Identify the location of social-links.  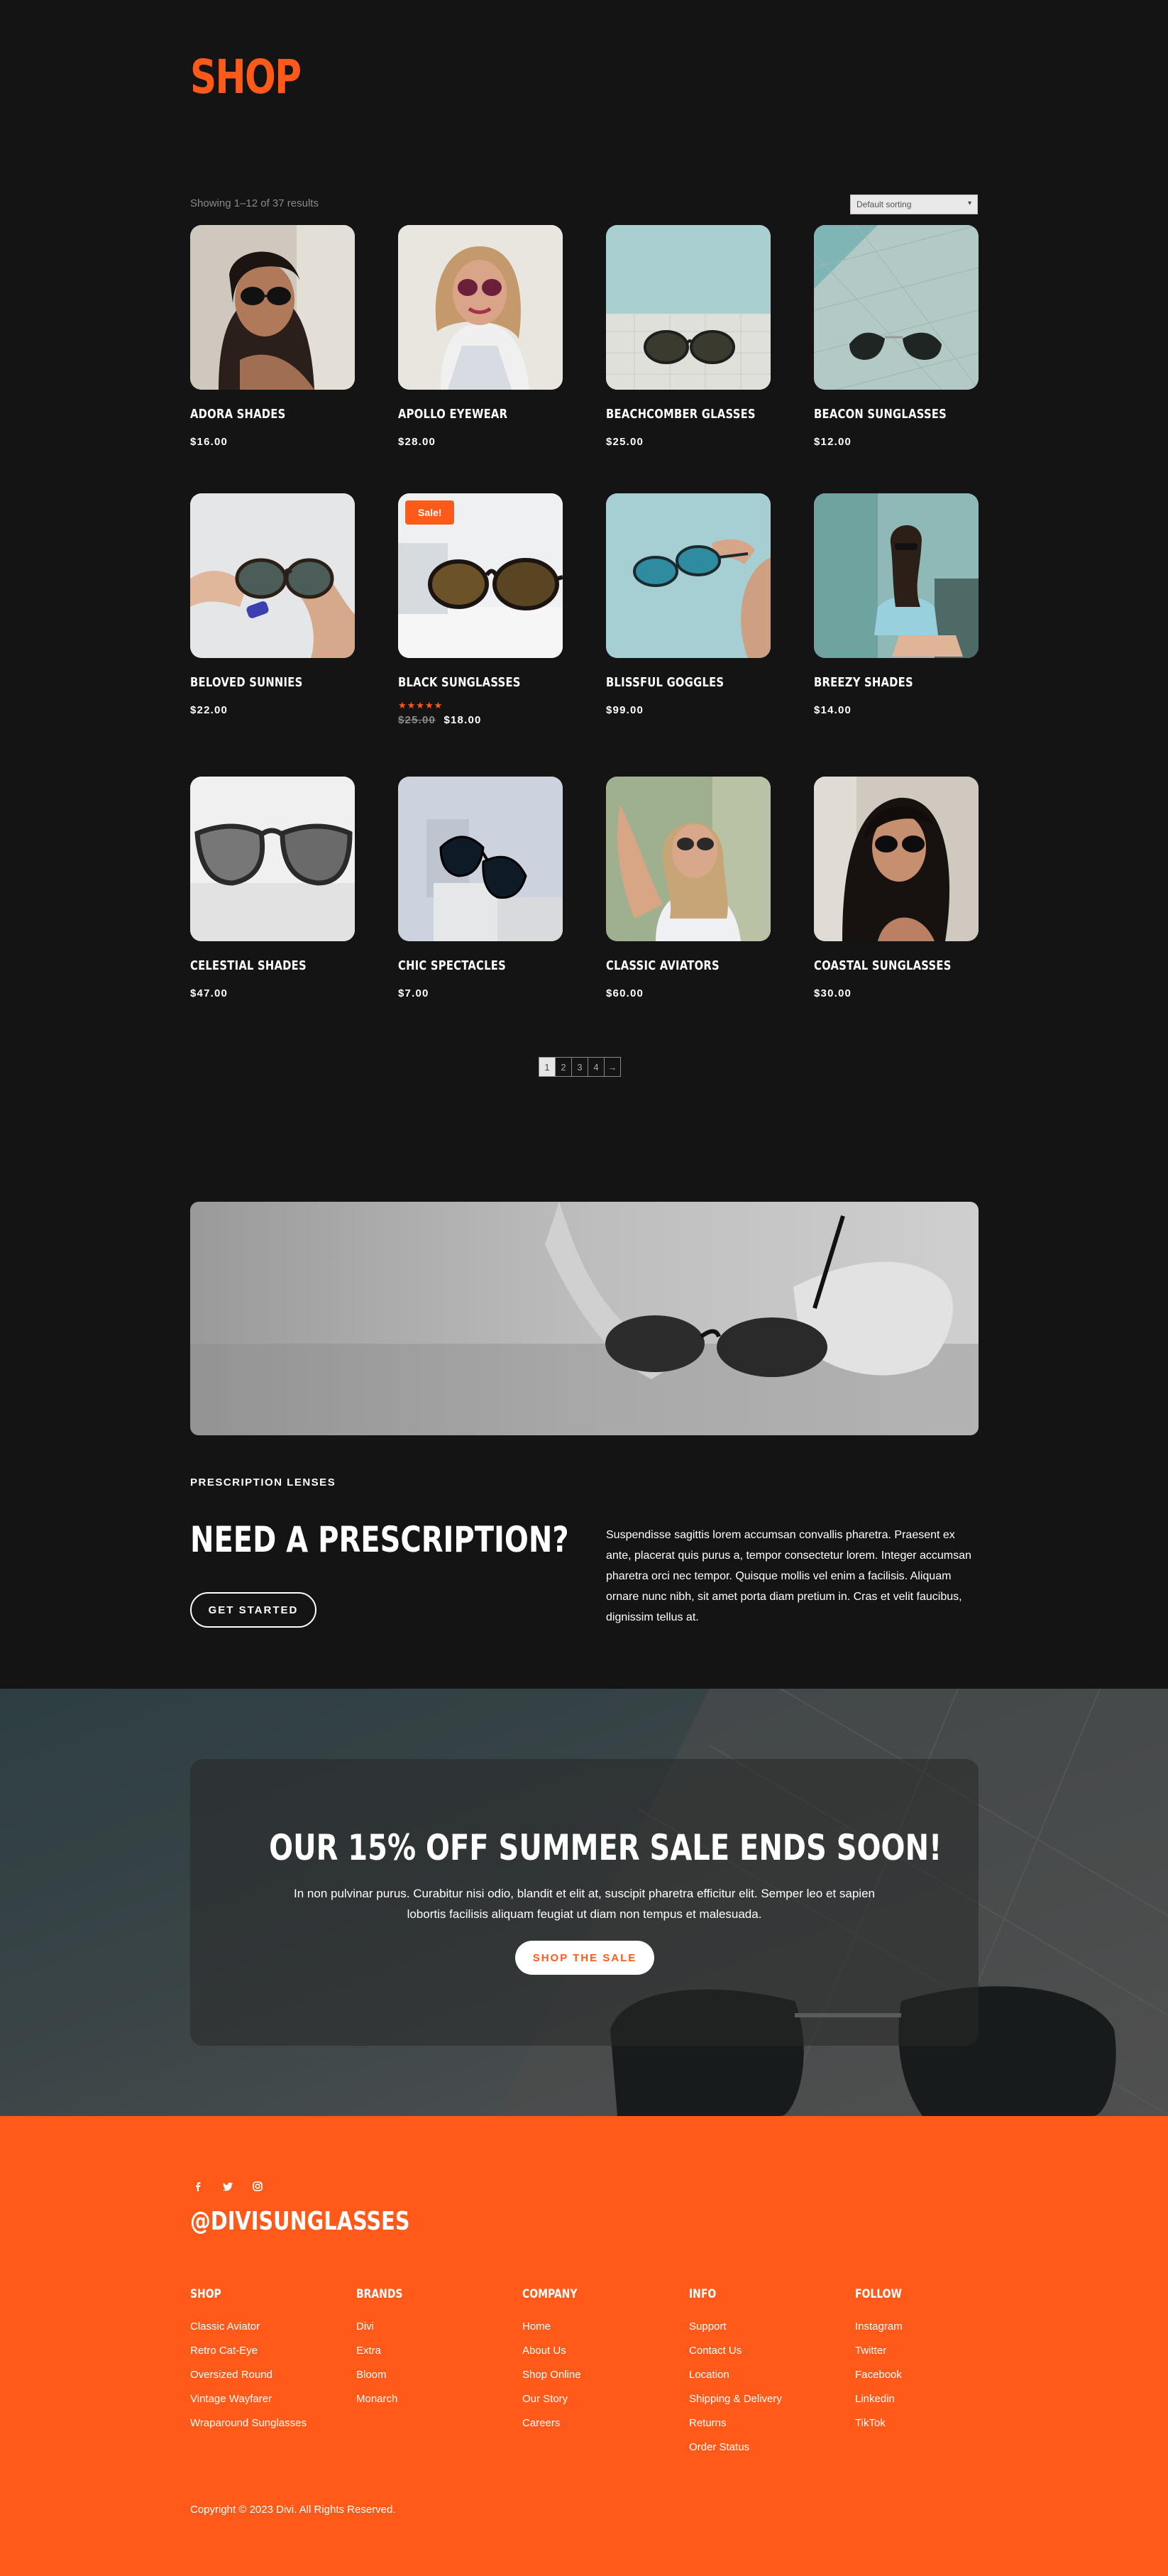
(227, 2186).